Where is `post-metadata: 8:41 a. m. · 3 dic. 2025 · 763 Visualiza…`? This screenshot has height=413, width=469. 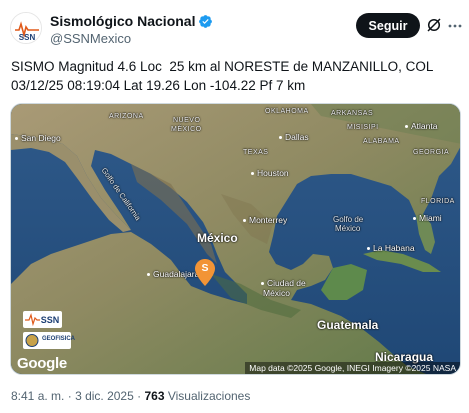
post-metadata: 8:41 a. m. · 3 dic. 2025 · 763 Visualiza… is located at coordinates (130, 396).